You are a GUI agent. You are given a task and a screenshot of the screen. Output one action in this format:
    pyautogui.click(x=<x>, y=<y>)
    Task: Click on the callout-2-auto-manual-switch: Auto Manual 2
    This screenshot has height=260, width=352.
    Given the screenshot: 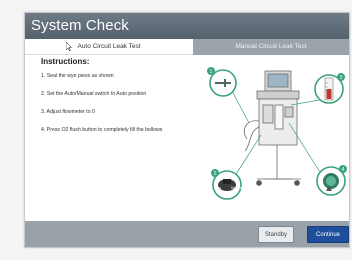 What is the action you would take?
    pyautogui.click(x=227, y=184)
    